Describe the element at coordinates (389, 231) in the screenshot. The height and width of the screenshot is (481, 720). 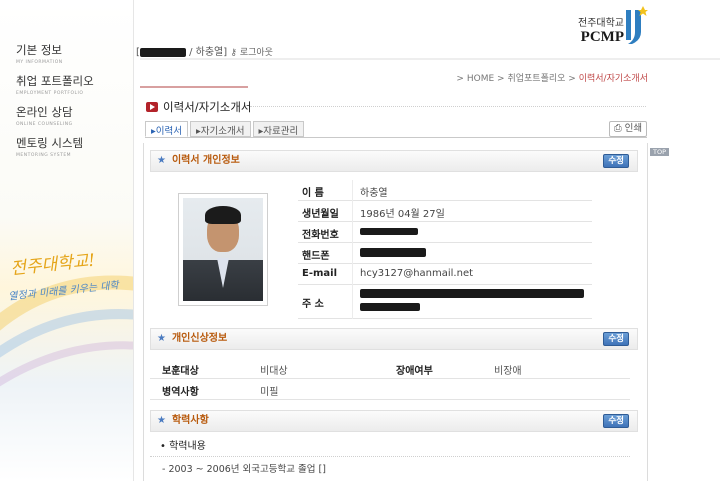
I see `masked-phone` at that location.